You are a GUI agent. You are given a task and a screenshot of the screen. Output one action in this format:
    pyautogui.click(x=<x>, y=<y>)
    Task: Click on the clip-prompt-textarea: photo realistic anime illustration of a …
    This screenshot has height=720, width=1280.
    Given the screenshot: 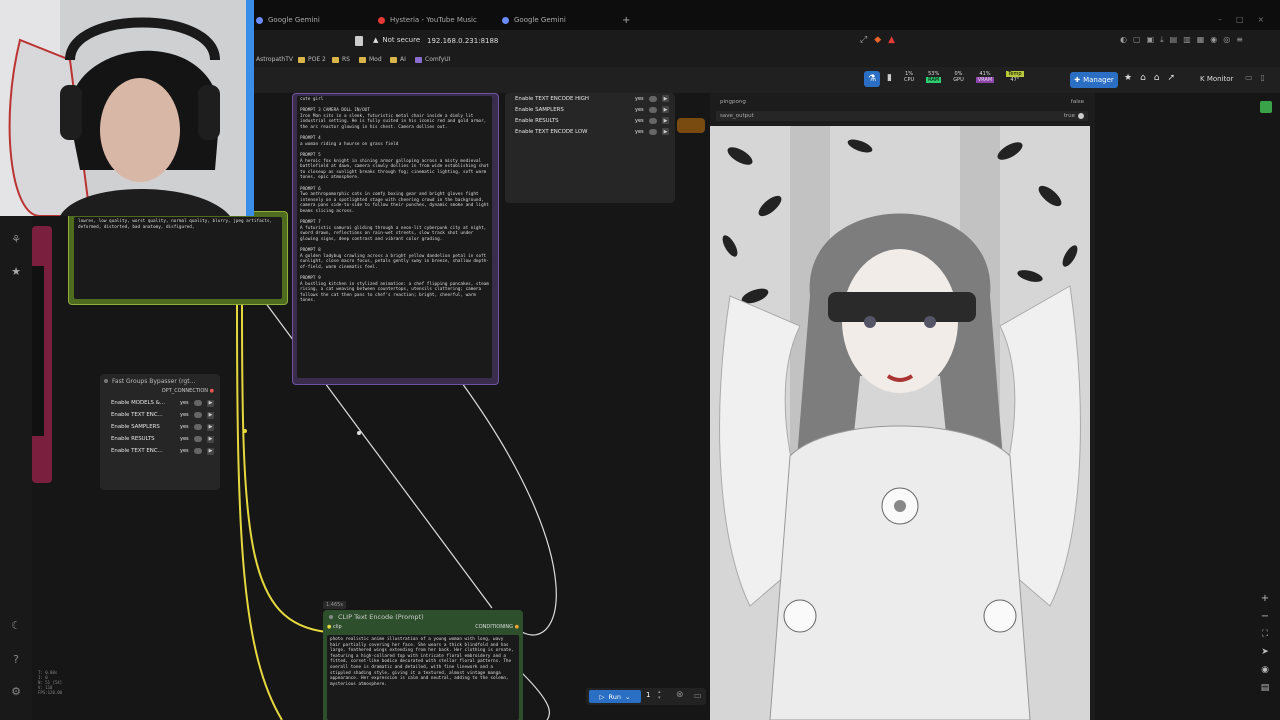 What is the action you would take?
    pyautogui.click(x=423, y=677)
    